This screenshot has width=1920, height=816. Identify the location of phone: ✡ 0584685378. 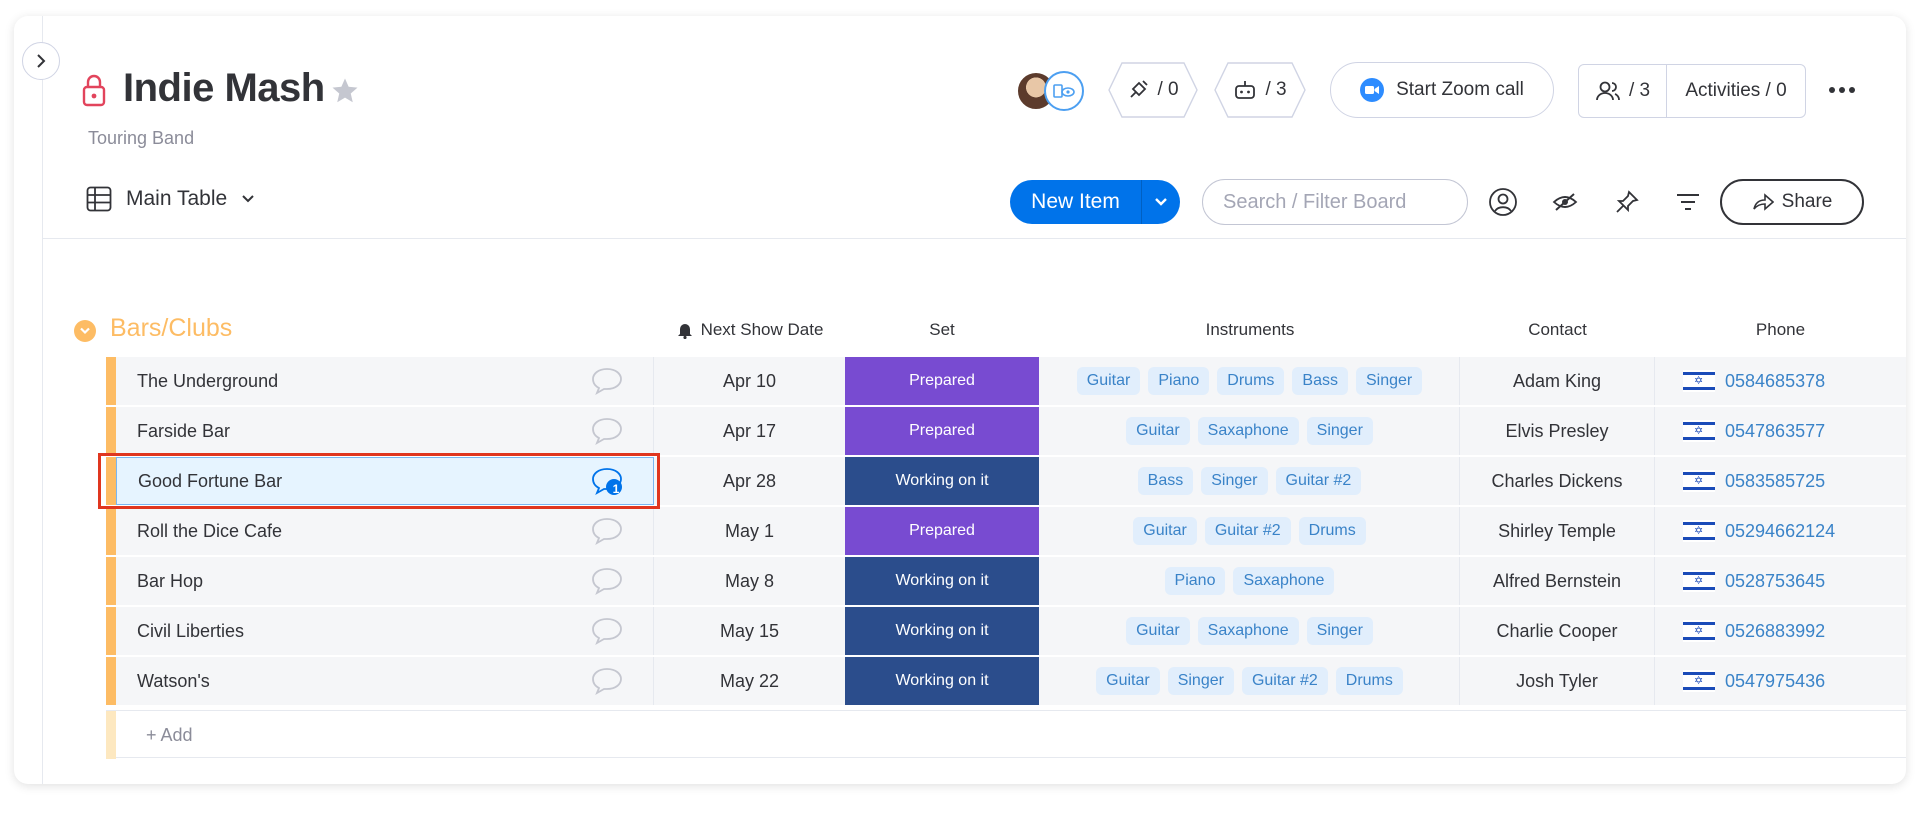
(1780, 381).